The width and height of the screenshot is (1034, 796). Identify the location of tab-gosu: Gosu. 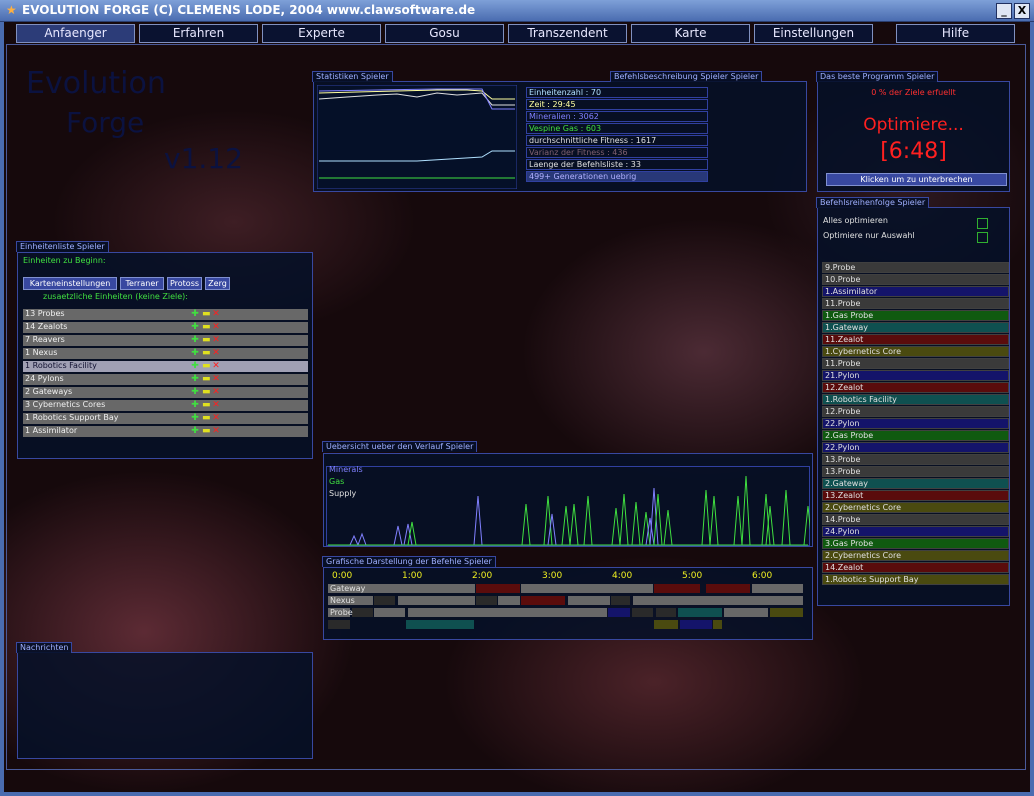
(444, 33).